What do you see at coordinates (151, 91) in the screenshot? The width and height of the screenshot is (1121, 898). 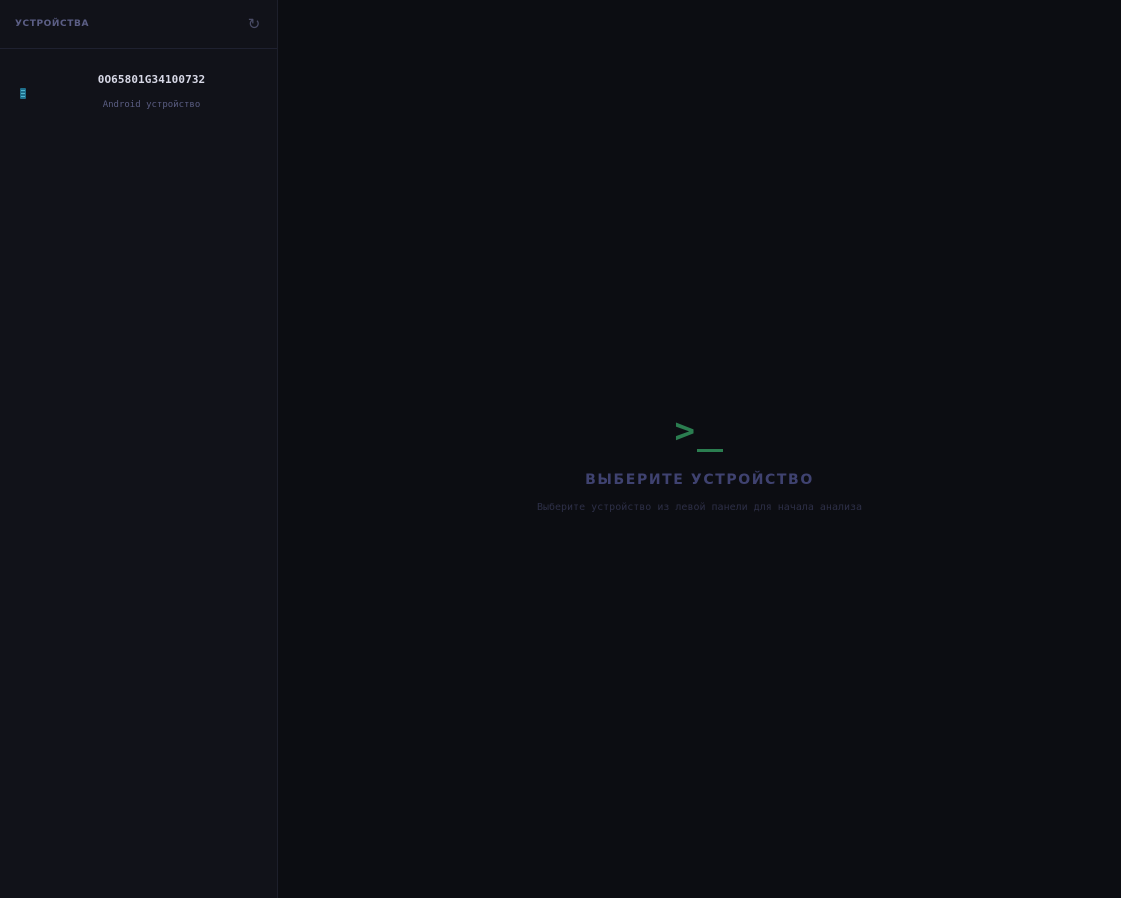 I see `device-info: 0O65801G34100732 Android устройство` at bounding box center [151, 91].